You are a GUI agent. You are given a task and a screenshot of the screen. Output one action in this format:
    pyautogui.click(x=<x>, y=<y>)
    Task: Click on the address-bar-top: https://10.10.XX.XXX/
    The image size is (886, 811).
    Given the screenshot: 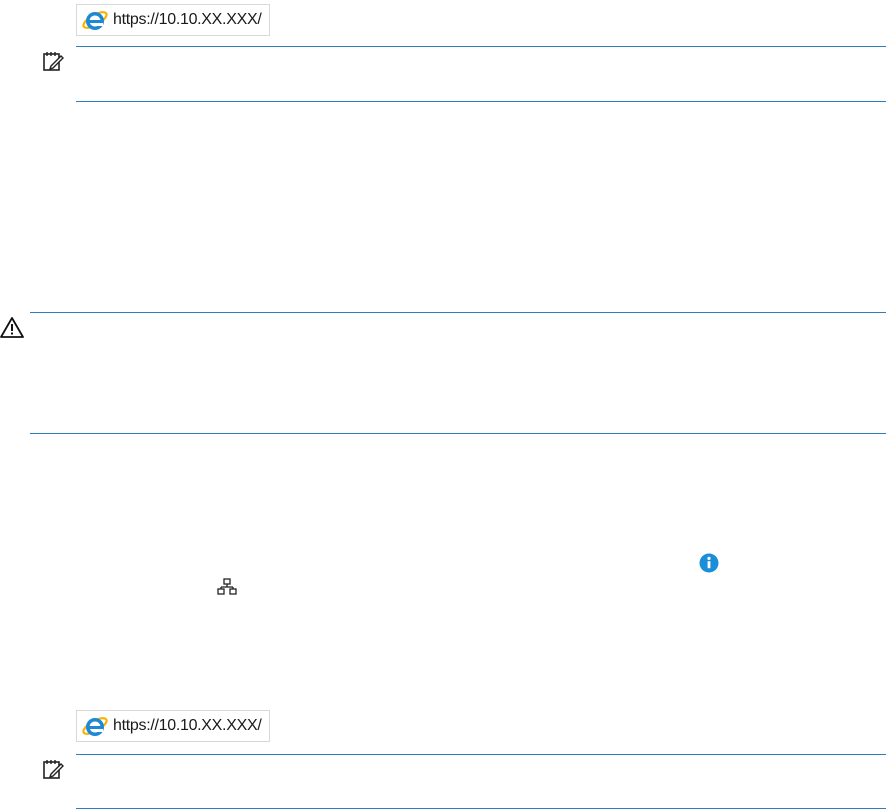 What is the action you would take?
    pyautogui.click(x=173, y=20)
    